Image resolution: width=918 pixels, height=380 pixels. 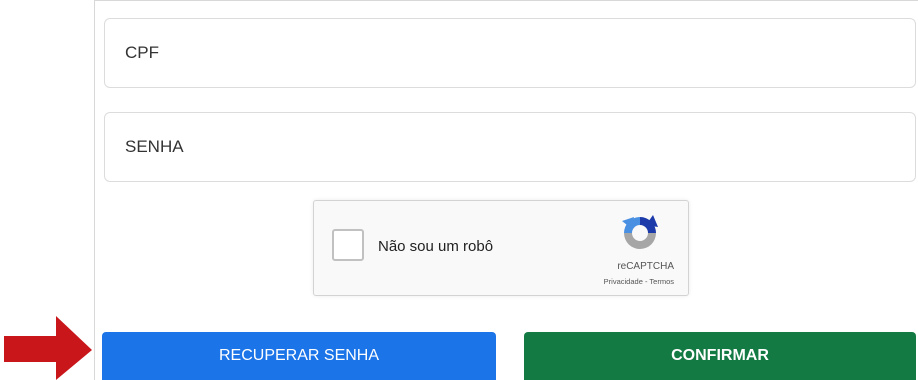 What do you see at coordinates (720, 356) in the screenshot?
I see `confirm-button: CONFIRMAR` at bounding box center [720, 356].